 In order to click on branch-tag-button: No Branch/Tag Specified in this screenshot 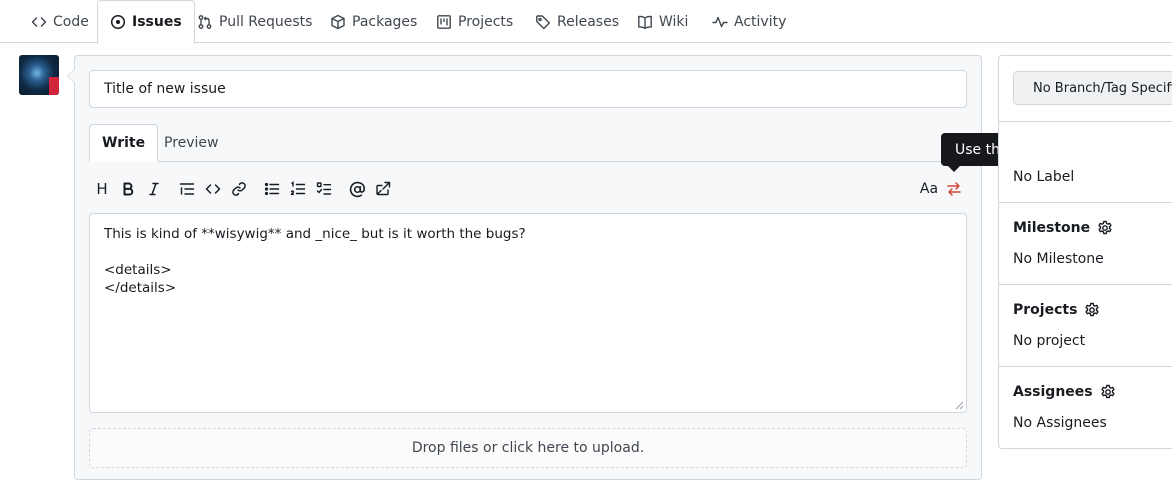, I will do `click(1092, 88)`.